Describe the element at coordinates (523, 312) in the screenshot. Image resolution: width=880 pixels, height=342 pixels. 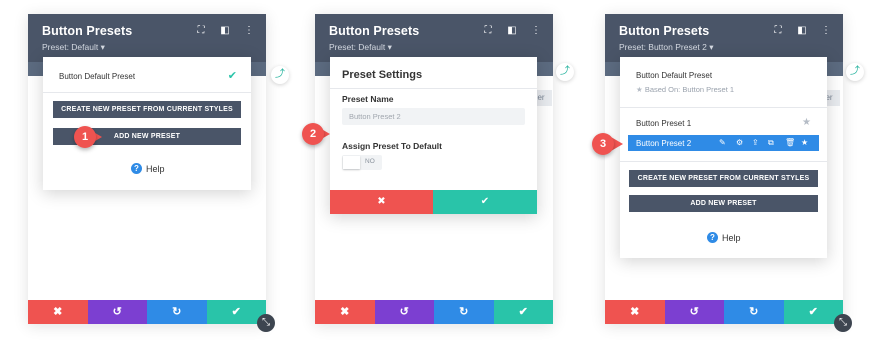
I see `save-button: ✔` at that location.